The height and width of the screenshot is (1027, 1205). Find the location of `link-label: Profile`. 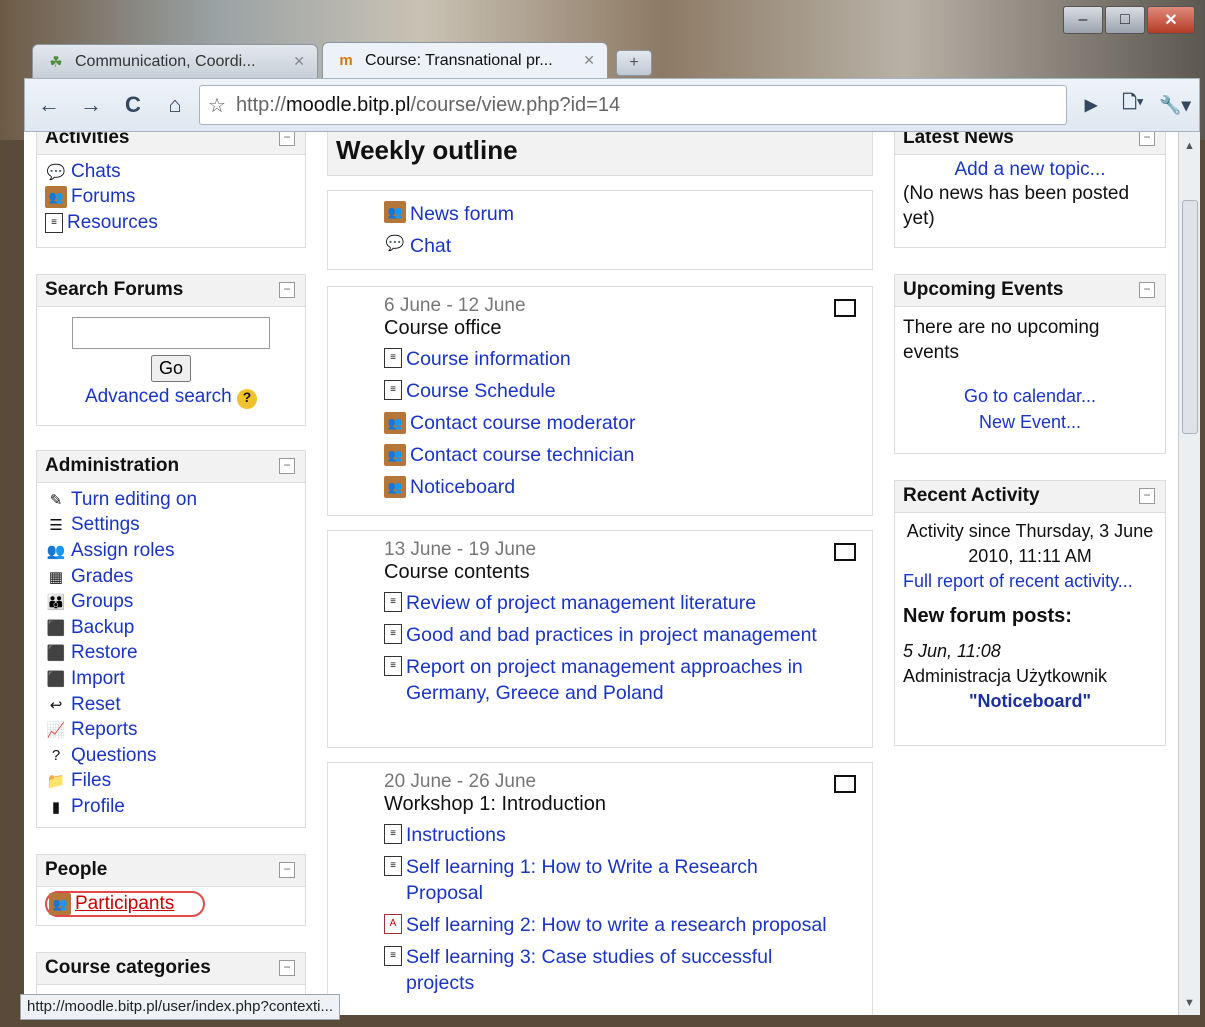

link-label: Profile is located at coordinates (98, 807).